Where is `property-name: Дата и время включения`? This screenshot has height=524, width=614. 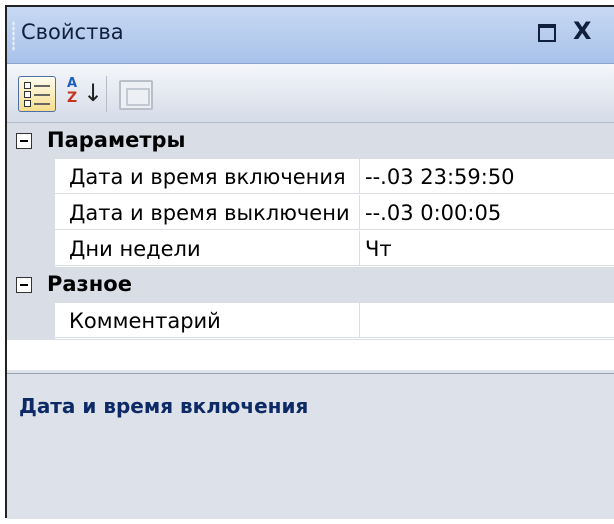
property-name: Дата и время включения is located at coordinates (207, 176).